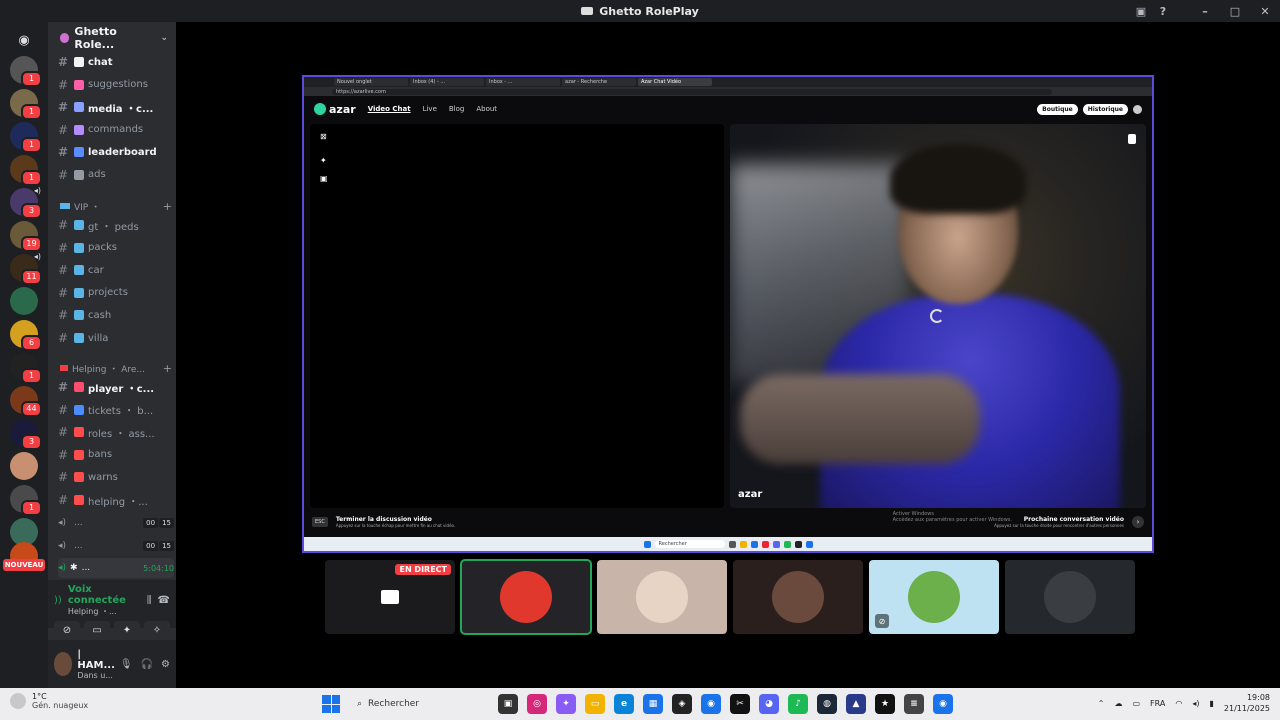 The height and width of the screenshot is (720, 1280). Describe the element at coordinates (116, 225) in the screenshot. I see `channel-item: # gt ・ peds` at that location.